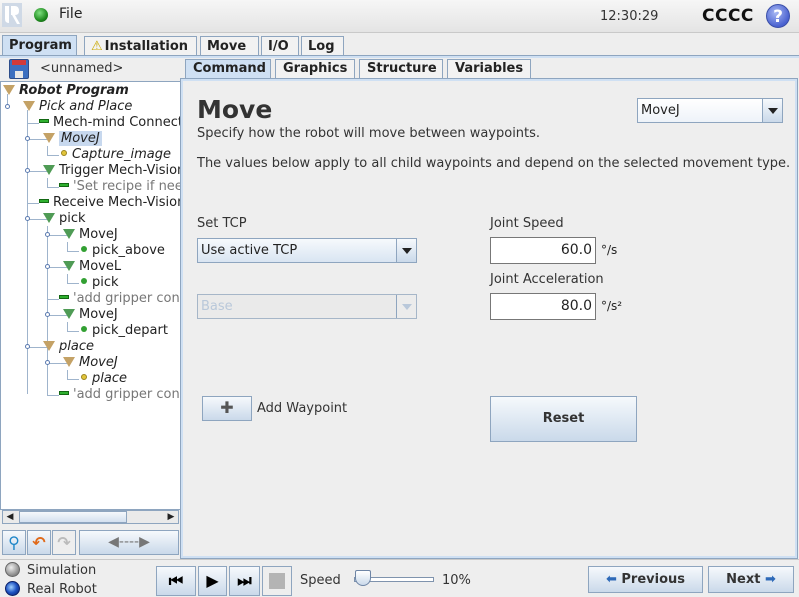 The height and width of the screenshot is (597, 799). What do you see at coordinates (92, 267) in the screenshot?
I see `tree-node: MoveL` at bounding box center [92, 267].